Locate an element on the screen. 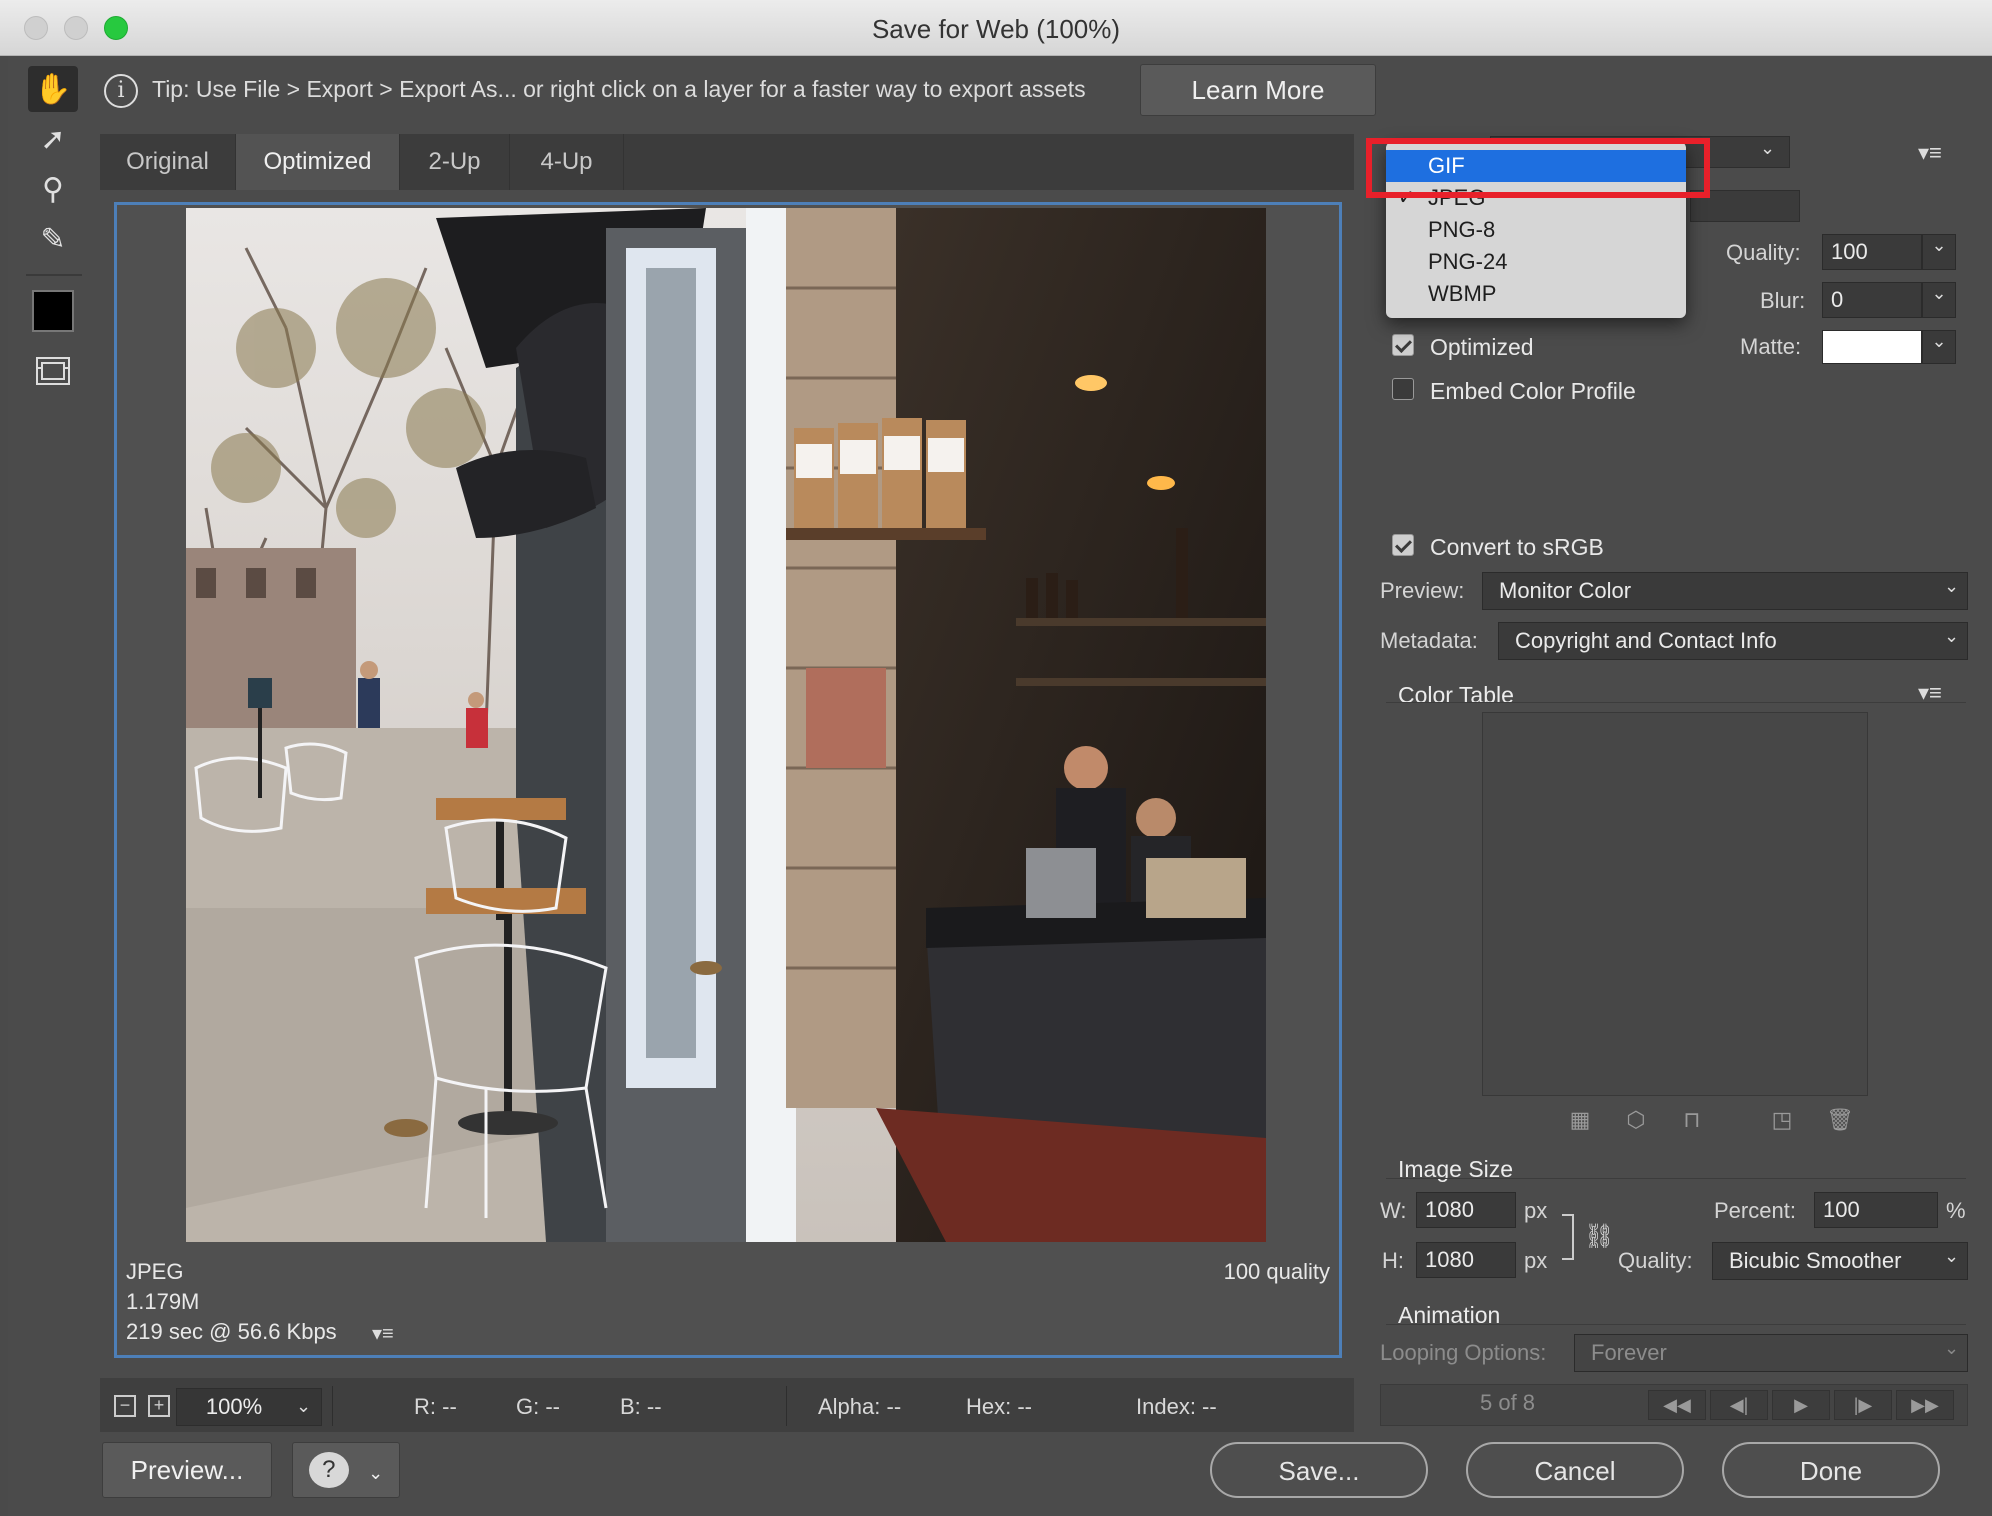 The image size is (1992, 1516). done-button: Done is located at coordinates (1831, 1470).